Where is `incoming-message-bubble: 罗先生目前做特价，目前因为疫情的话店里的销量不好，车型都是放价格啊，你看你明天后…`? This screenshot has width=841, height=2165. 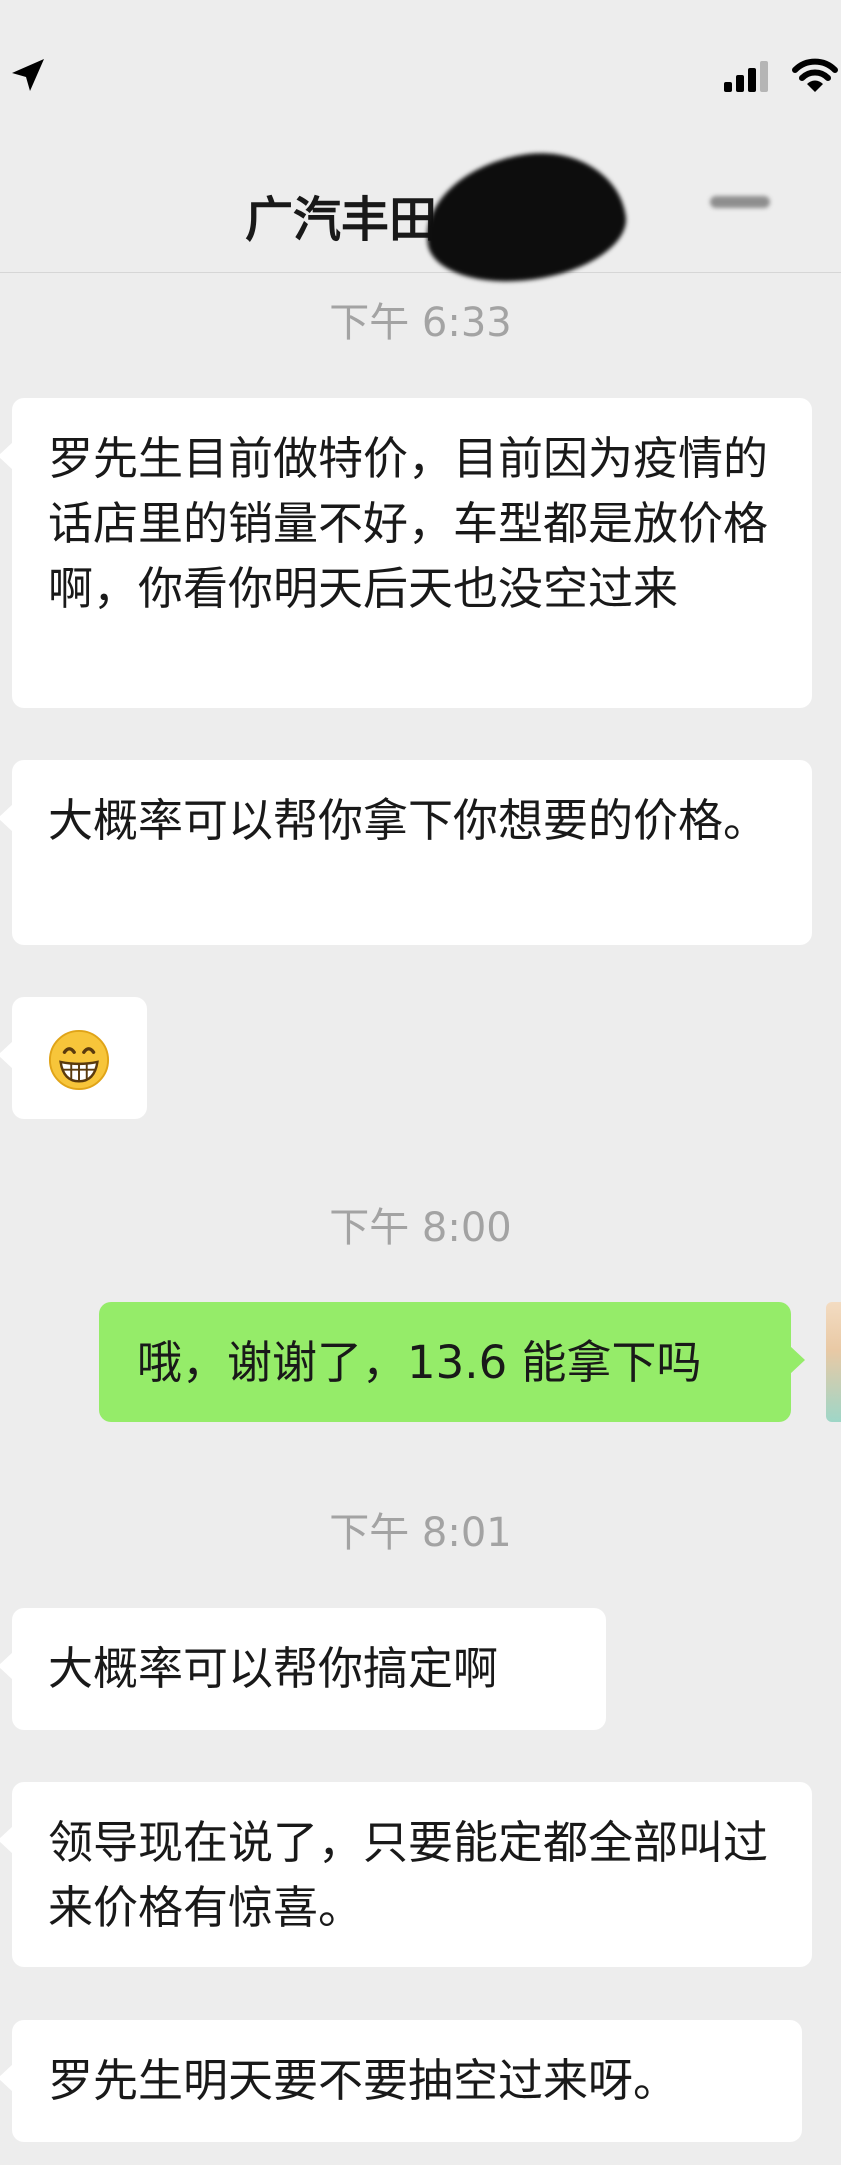 incoming-message-bubble: 罗先生目前做特价，目前因为疫情的话店里的销量不好，车型都是放价格啊，你看你明天后… is located at coordinates (406, 553).